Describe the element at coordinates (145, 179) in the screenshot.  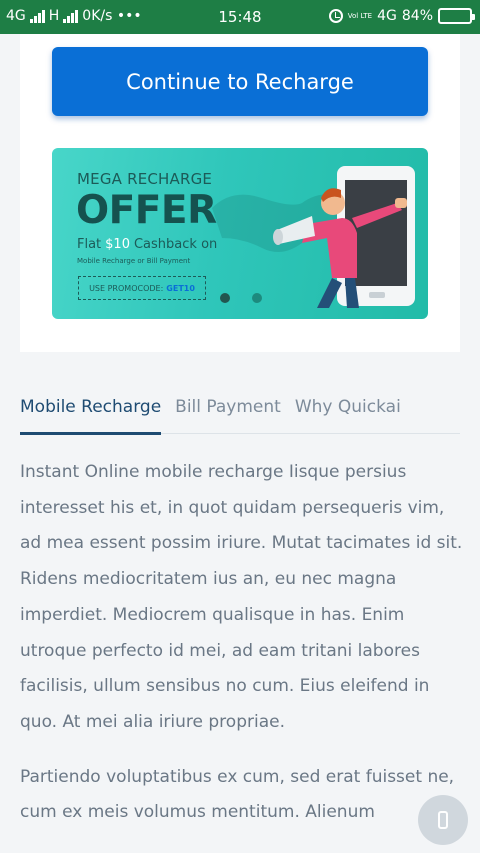
I see `offer-subtitle: MEGA RECHARGE` at that location.